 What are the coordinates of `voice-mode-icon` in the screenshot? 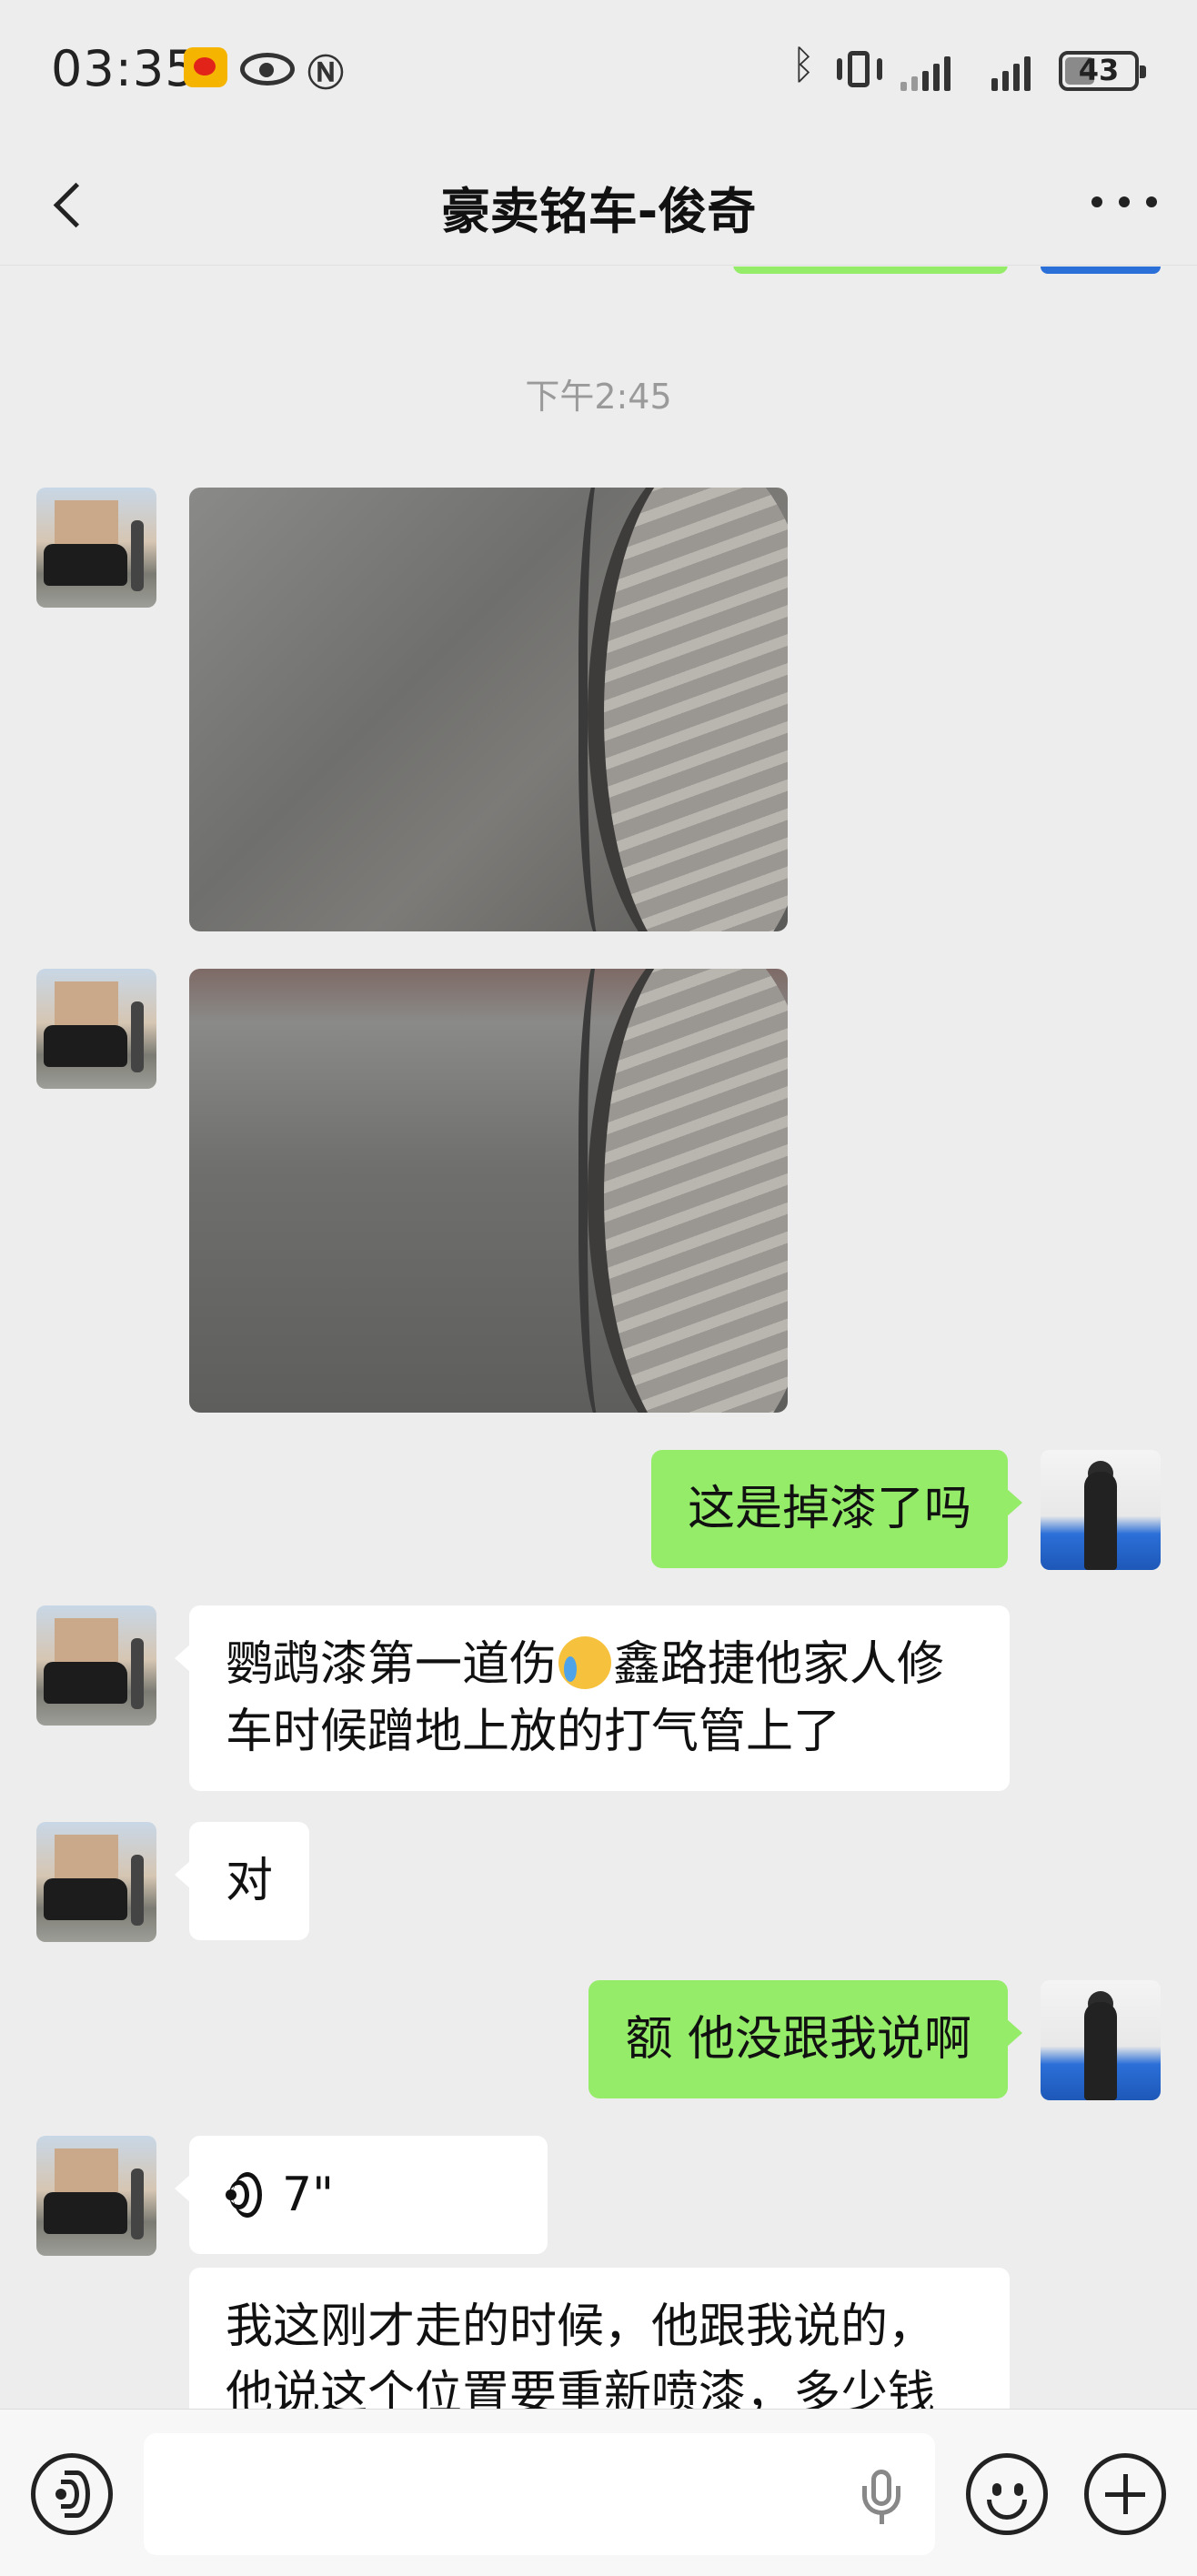 It's located at (72, 2494).